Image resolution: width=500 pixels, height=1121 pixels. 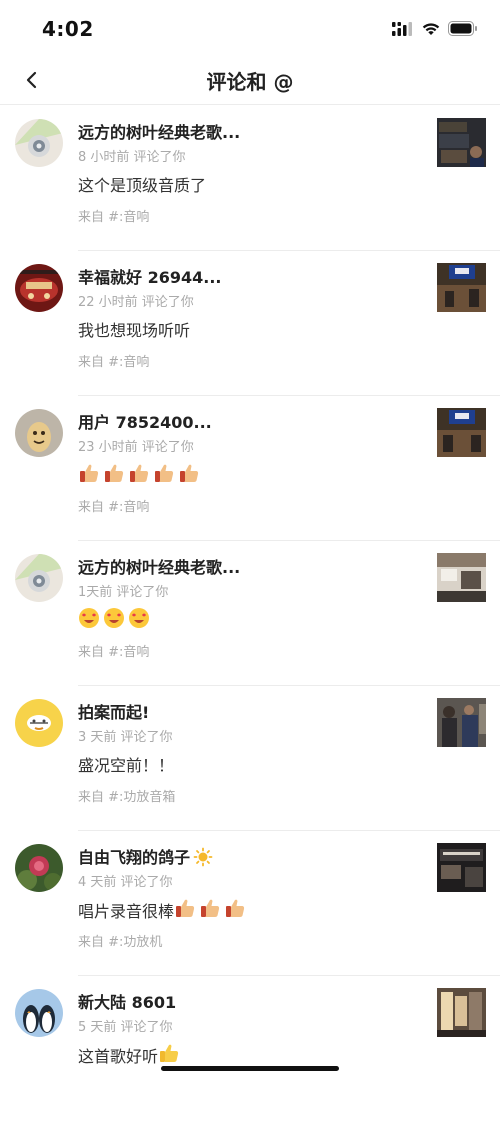 I want to click on list-item: 拍案而起! 3 天前 评论了你 盛况空前！！ 来自 #:功放音箱, so click(x=250, y=758).